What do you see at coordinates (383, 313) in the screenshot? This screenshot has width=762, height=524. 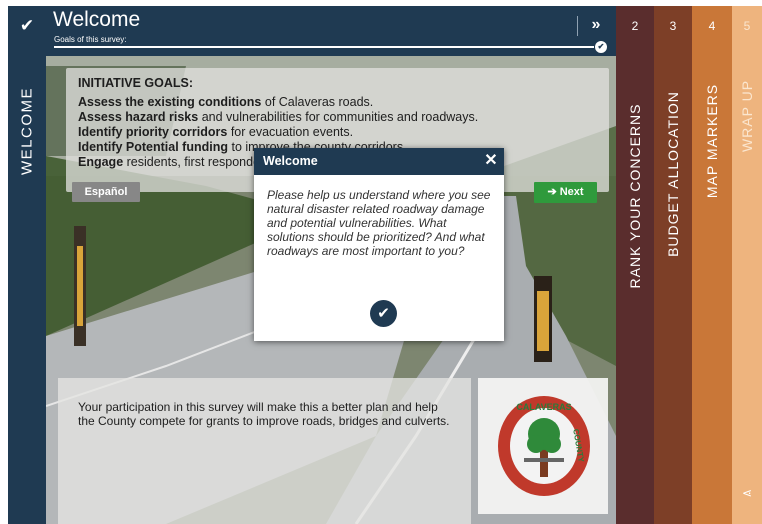 I see `confirm-check-icon: ✔` at bounding box center [383, 313].